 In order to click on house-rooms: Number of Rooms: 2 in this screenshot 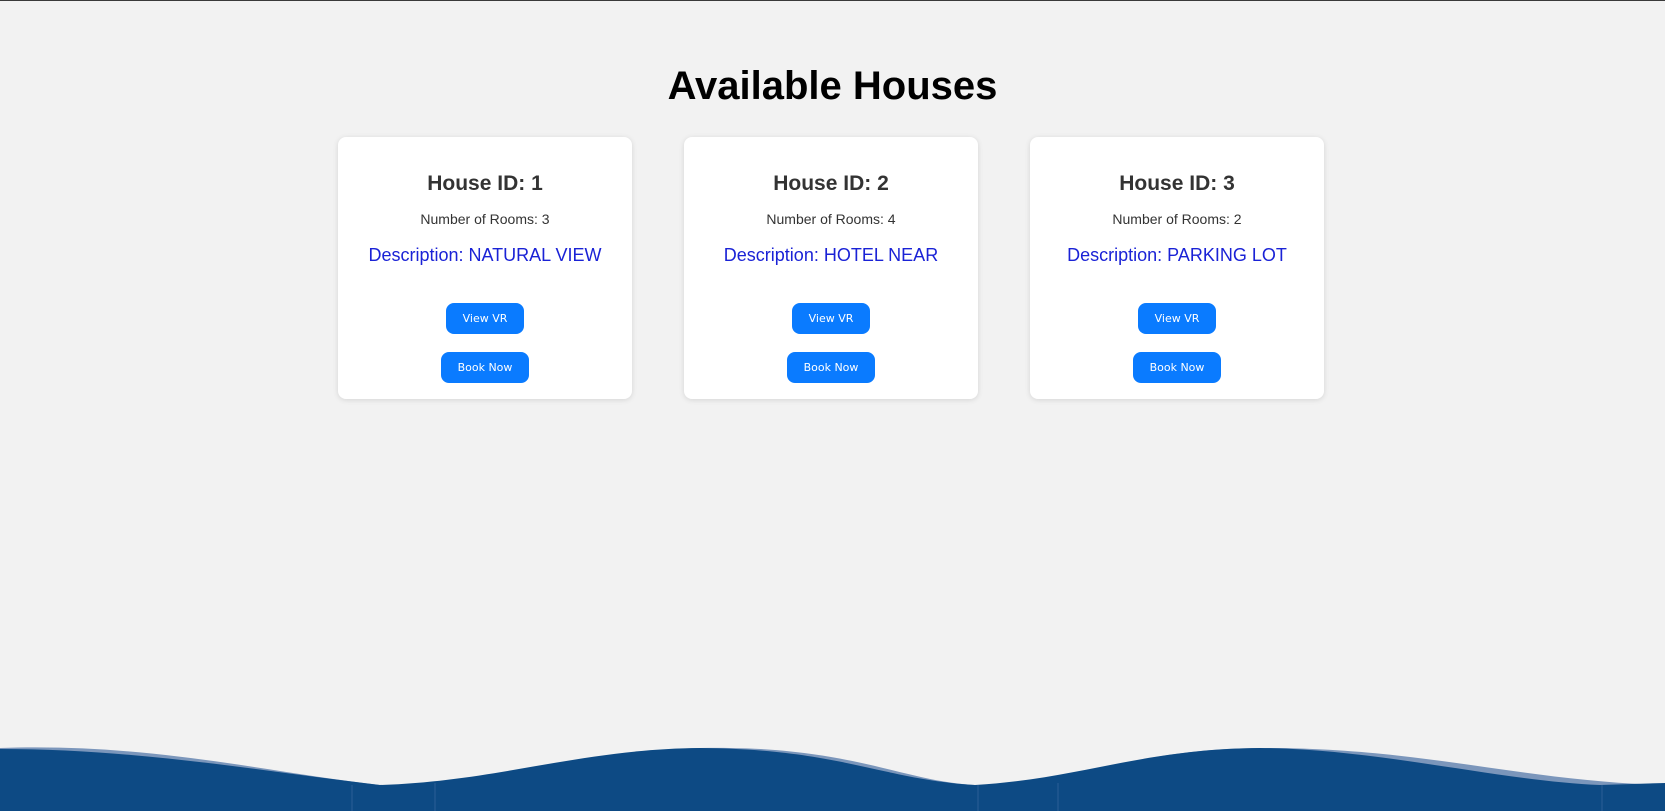, I will do `click(1177, 219)`.